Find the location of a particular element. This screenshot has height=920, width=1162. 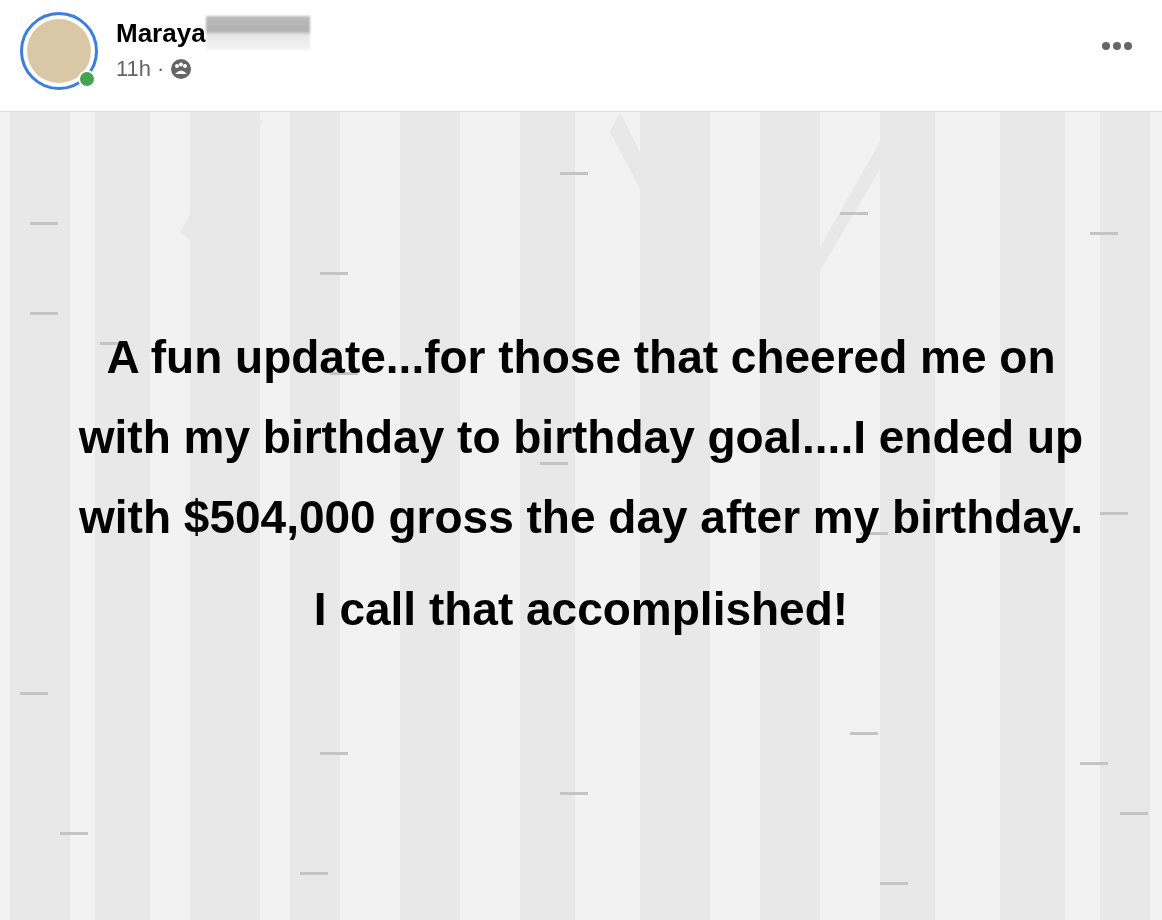

post-text: I call that accomplished! is located at coordinates (581, 609).